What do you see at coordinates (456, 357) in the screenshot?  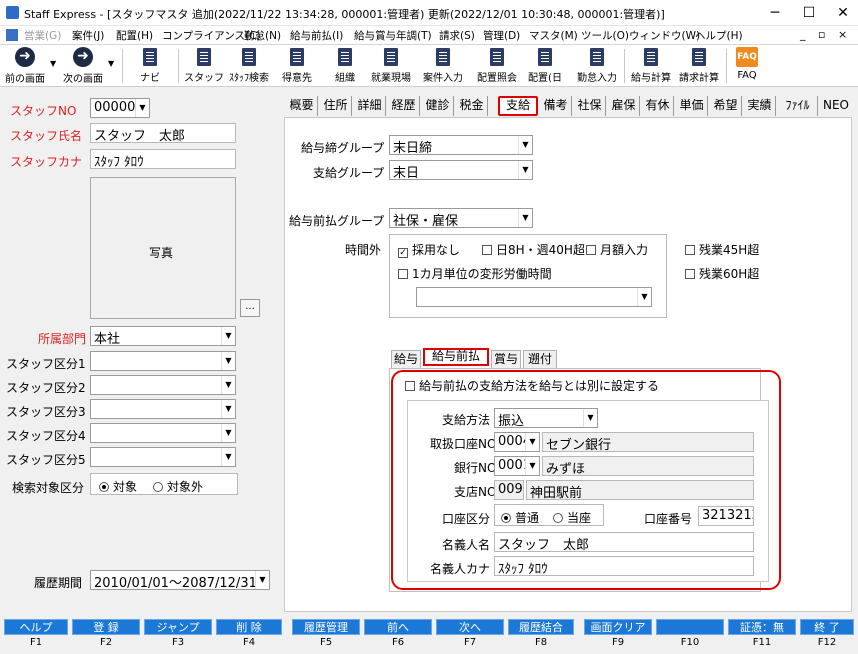 I see `subtab-salary-advance: 給与前払` at bounding box center [456, 357].